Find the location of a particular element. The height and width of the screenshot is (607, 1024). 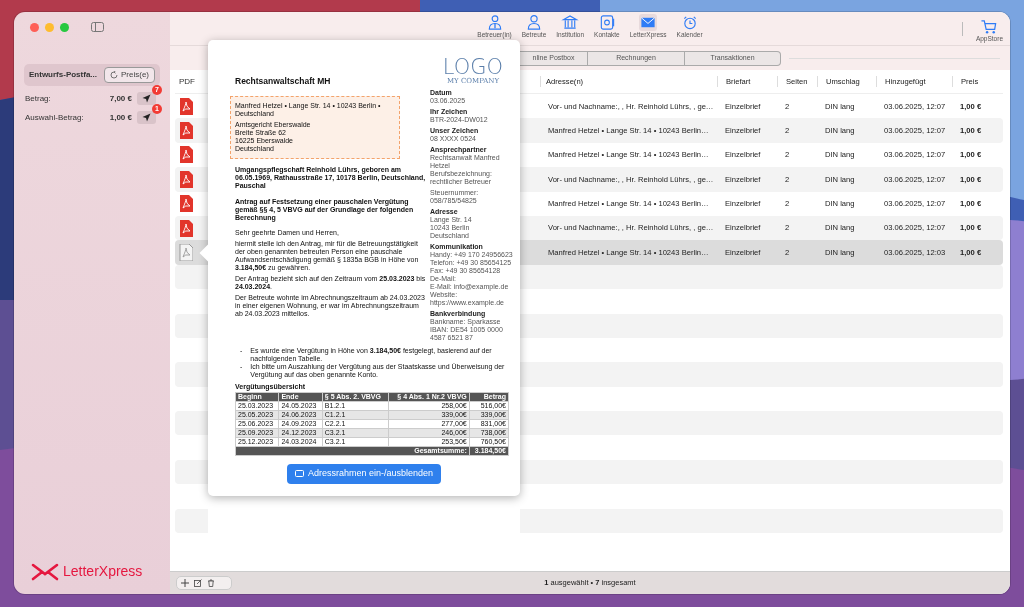

amount-value: 7,00 € is located at coordinates (120, 98).